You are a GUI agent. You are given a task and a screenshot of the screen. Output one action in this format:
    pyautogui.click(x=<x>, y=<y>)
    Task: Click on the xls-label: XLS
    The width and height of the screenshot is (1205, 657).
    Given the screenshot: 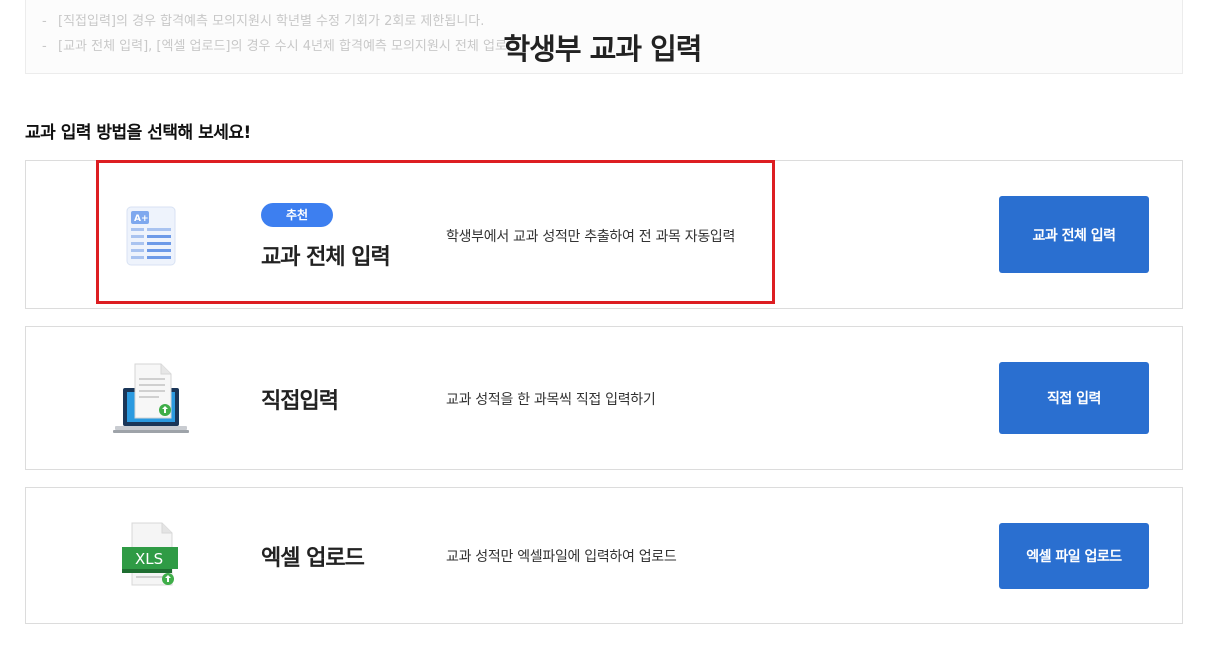 What is the action you would take?
    pyautogui.click(x=149, y=559)
    